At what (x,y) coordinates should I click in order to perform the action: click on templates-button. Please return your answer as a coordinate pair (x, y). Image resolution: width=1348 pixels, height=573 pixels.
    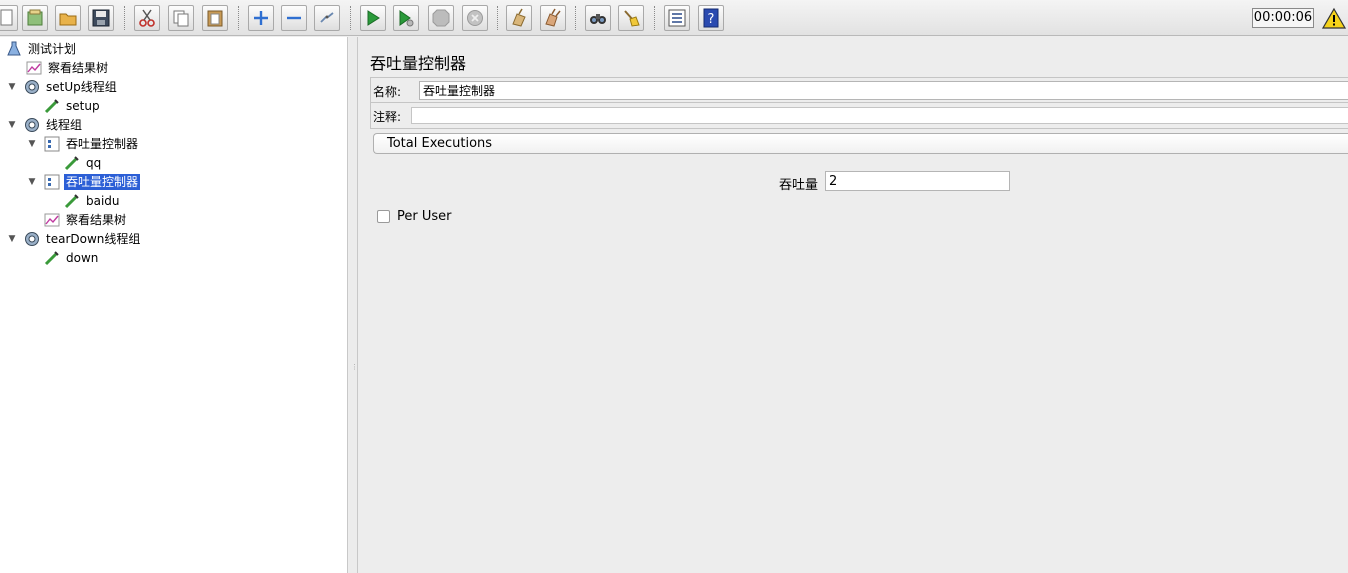
    Looking at the image, I should click on (35, 18).